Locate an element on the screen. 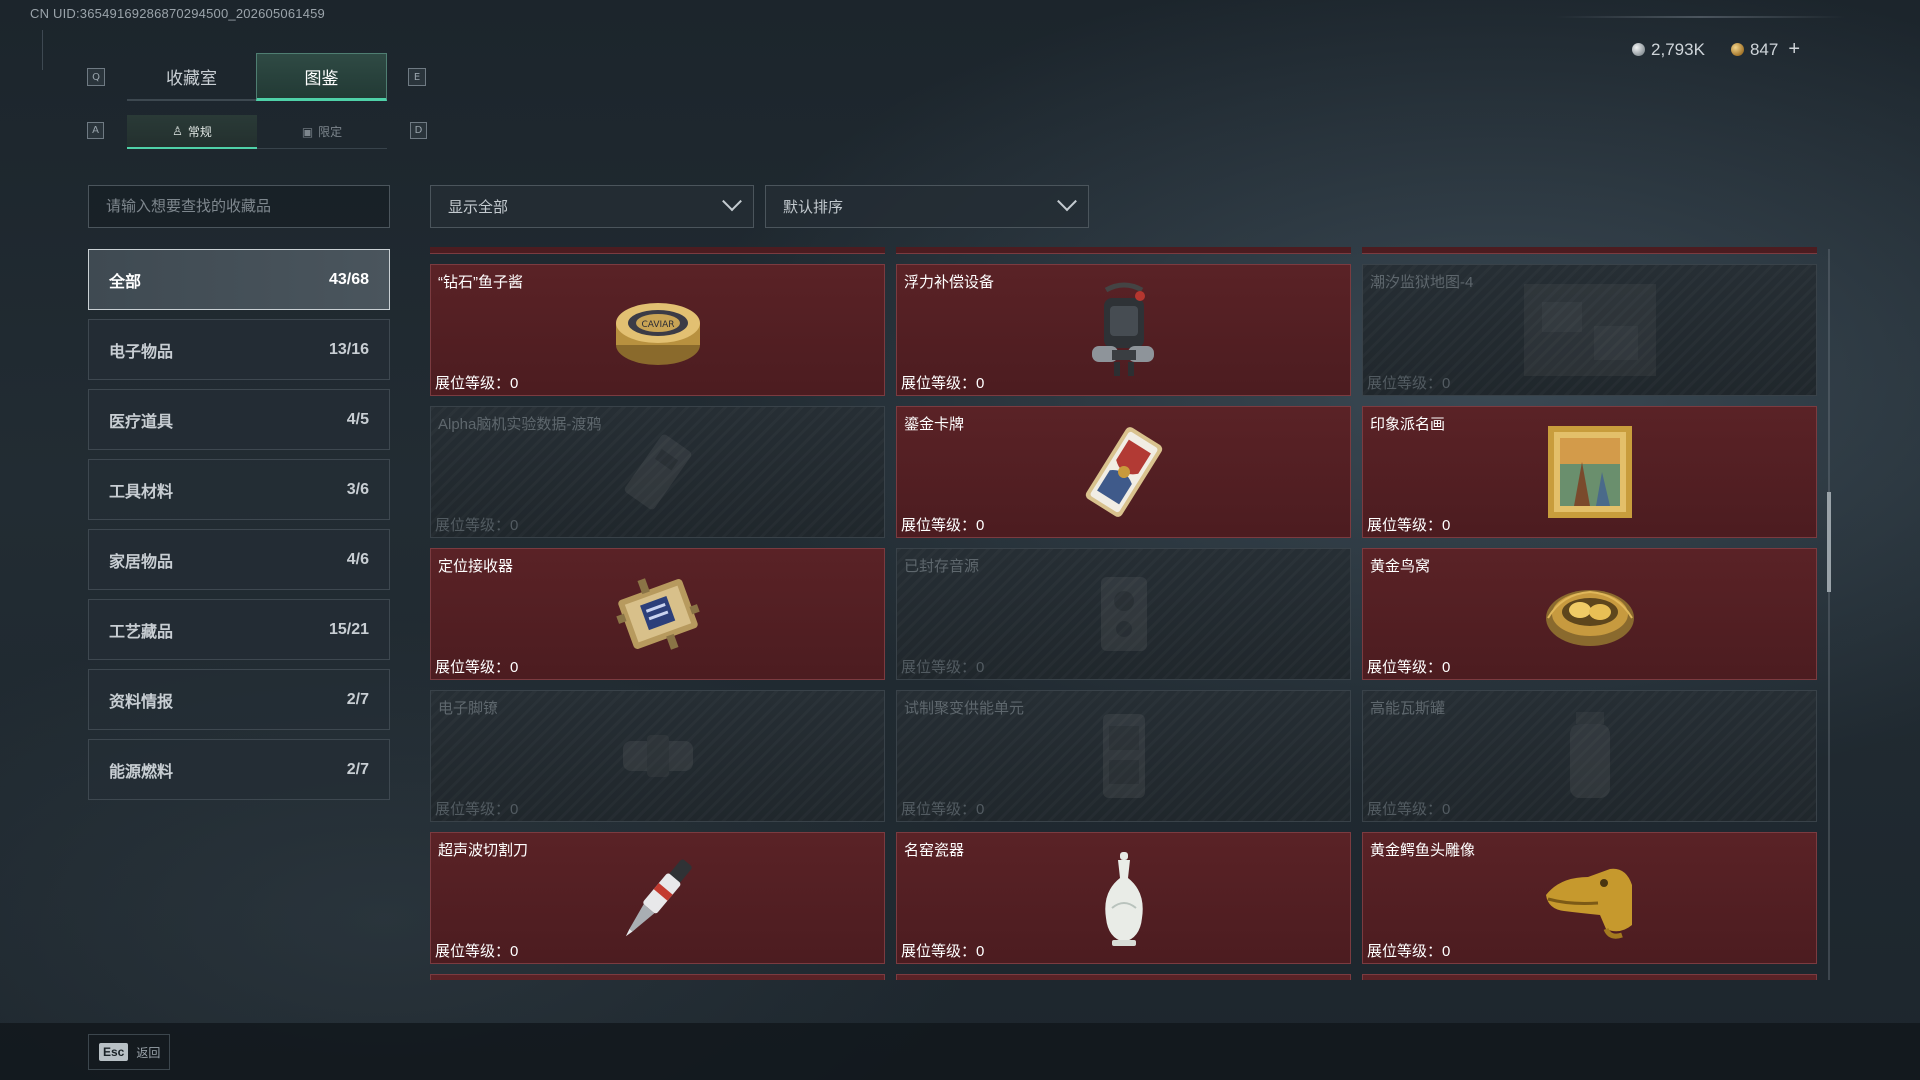 The image size is (1920, 1080). bottom-bar is located at coordinates (960, 1051).